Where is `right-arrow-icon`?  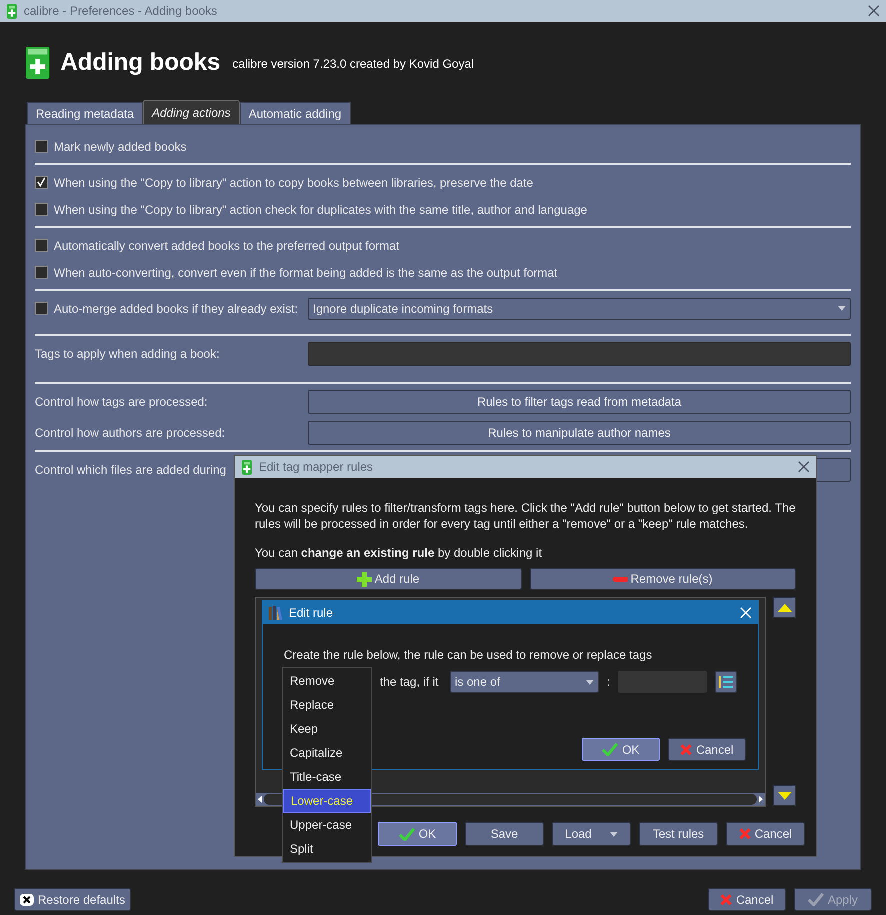
right-arrow-icon is located at coordinates (761, 799).